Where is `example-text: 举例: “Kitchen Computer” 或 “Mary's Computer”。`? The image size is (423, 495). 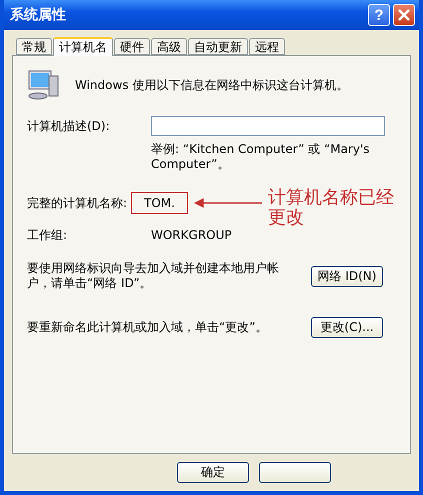
example-text: 举例: “Kitchen Computer” 或 “Mary's Computer”。 is located at coordinates (261, 157).